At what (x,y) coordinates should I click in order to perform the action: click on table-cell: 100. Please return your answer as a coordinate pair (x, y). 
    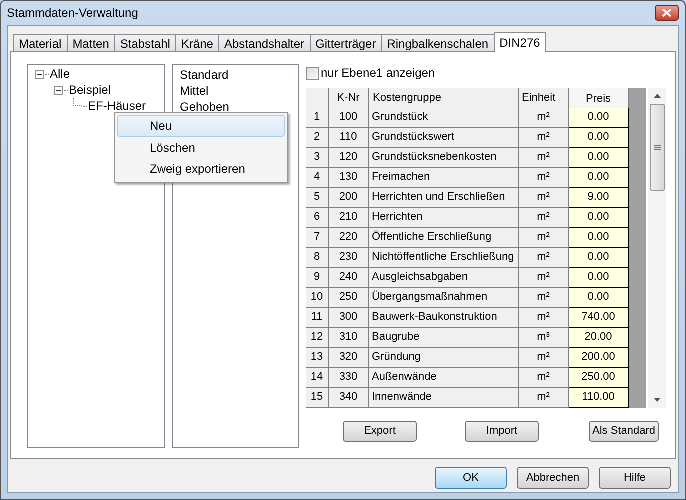
    Looking at the image, I should click on (349, 118).